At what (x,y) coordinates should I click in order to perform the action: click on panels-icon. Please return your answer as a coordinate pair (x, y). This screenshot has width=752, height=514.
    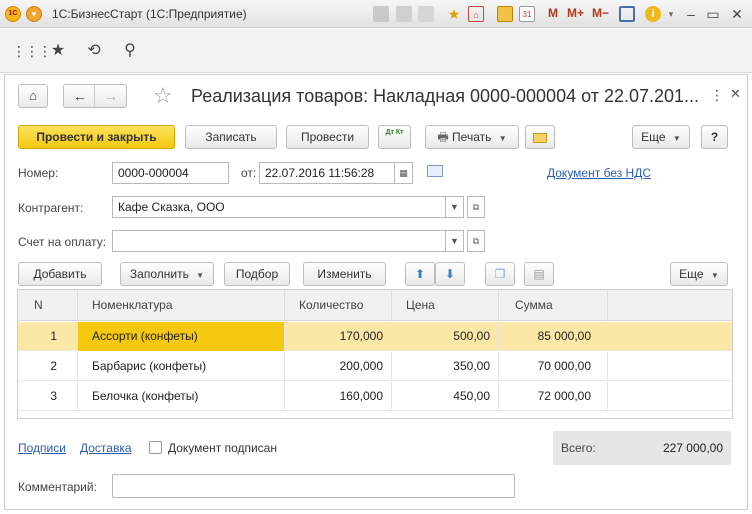
    Looking at the image, I should click on (627, 14).